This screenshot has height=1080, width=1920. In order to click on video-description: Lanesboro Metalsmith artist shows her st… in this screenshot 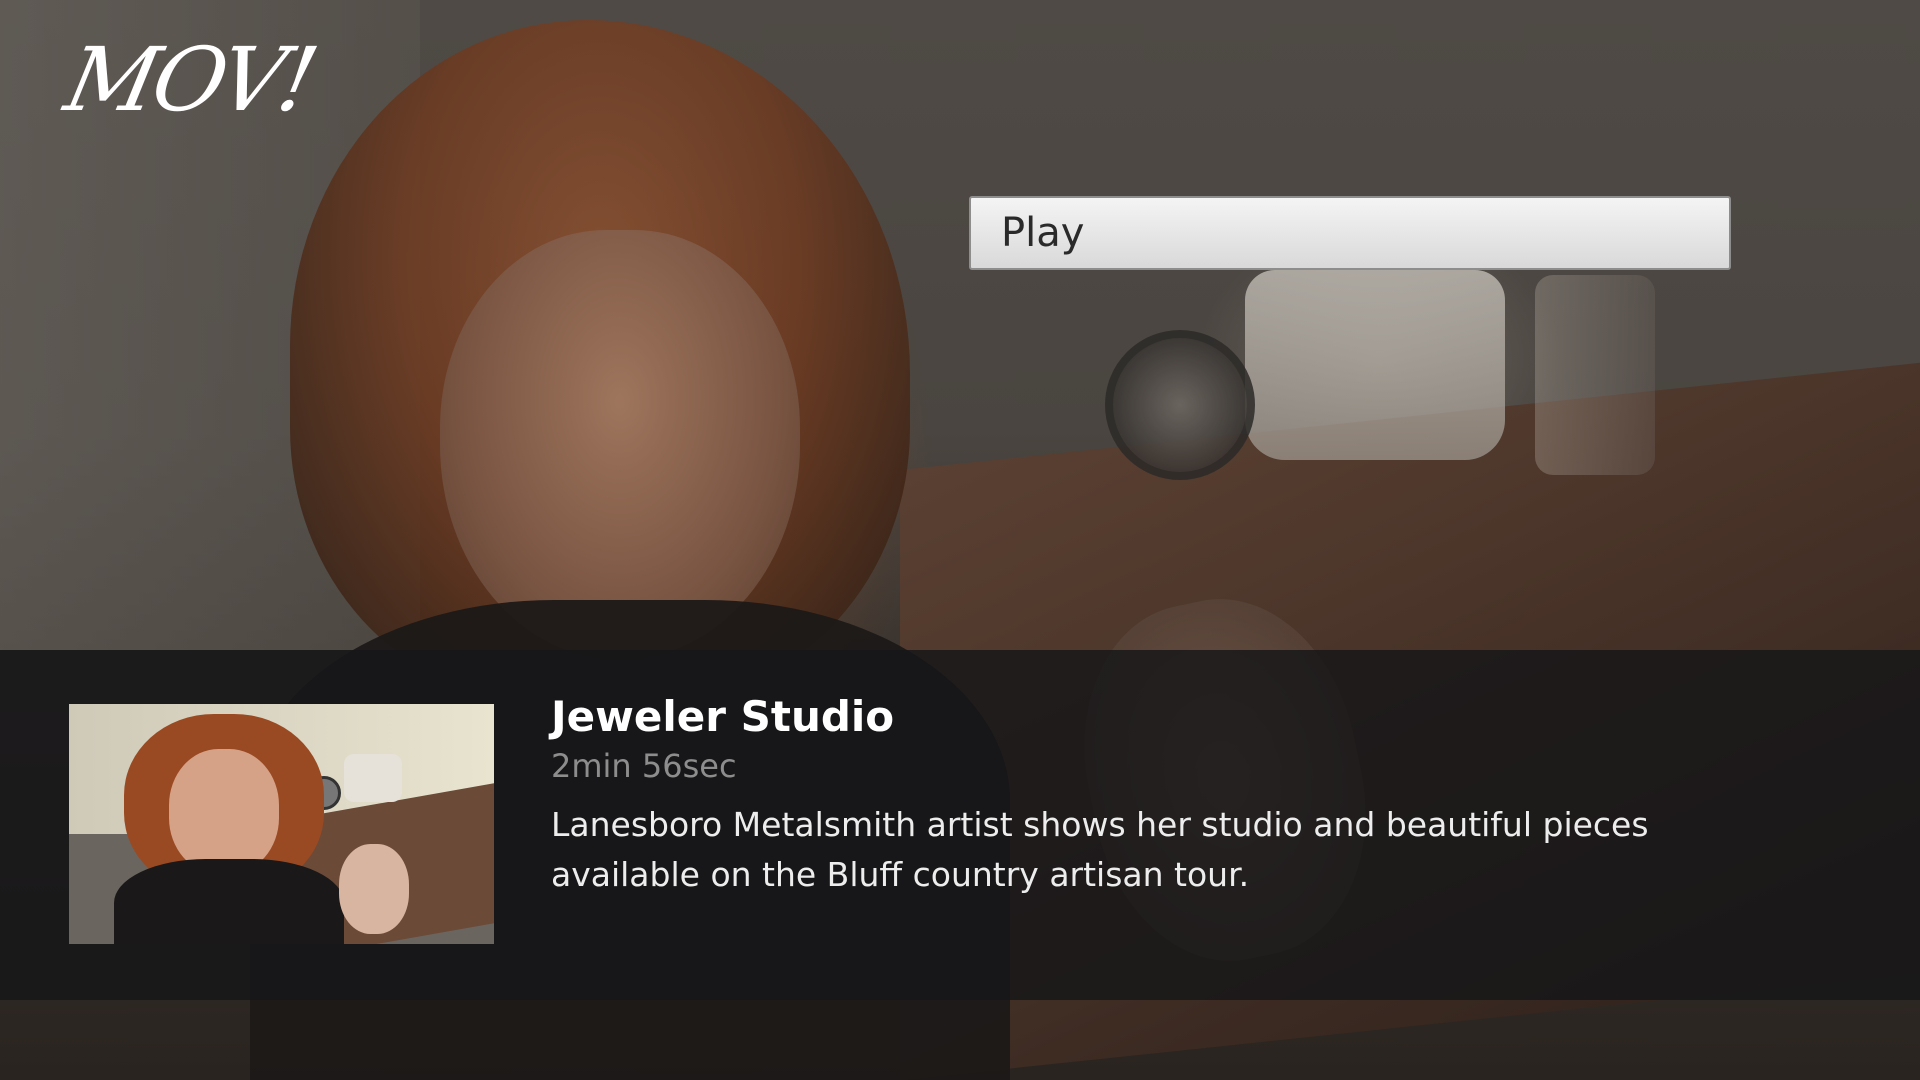, I will do `click(1100, 849)`.